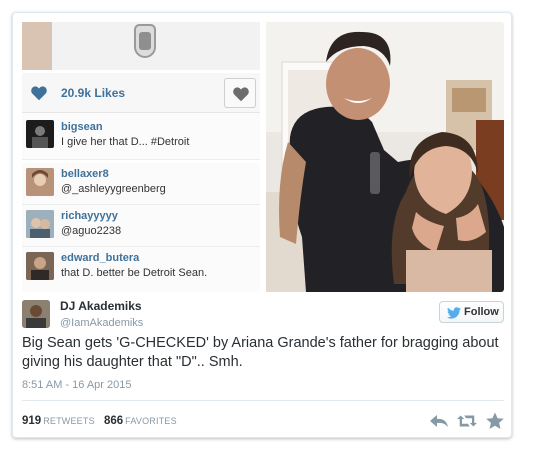 This screenshot has height=462, width=550. I want to click on author-handle: @IamAkademiks, so click(101, 323).